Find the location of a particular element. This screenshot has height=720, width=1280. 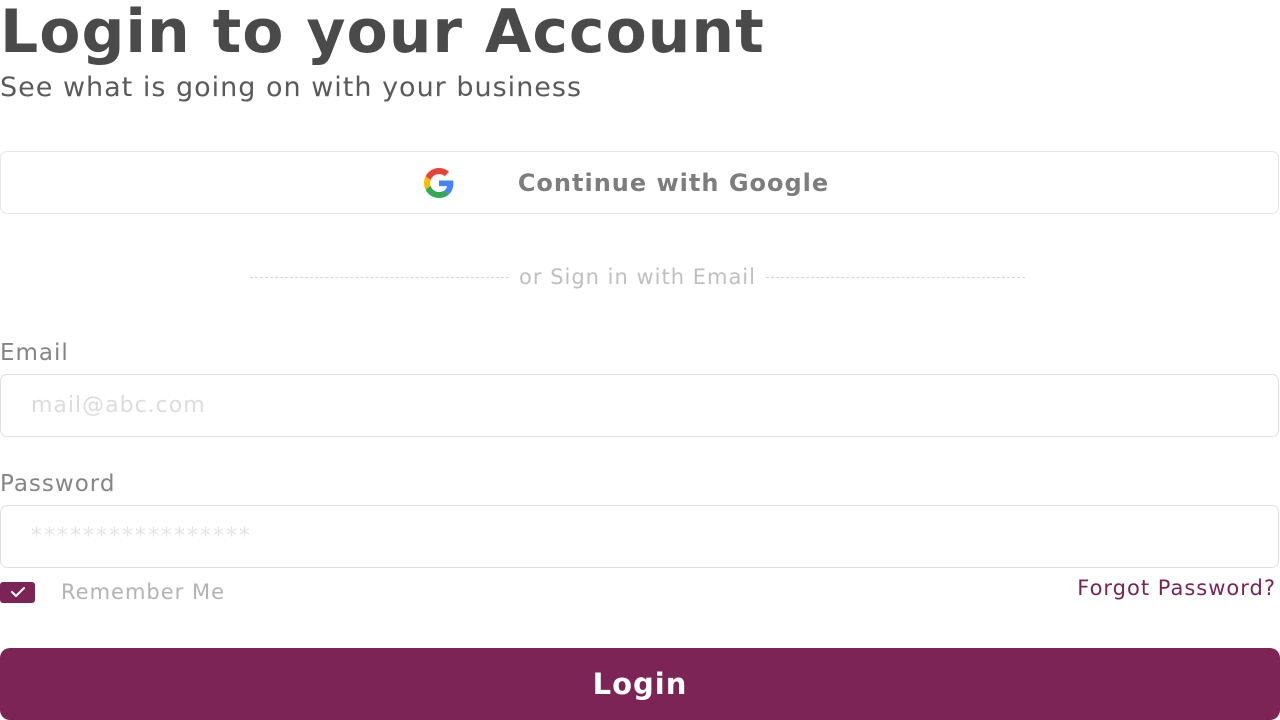

password-label: Password is located at coordinates (58, 484).